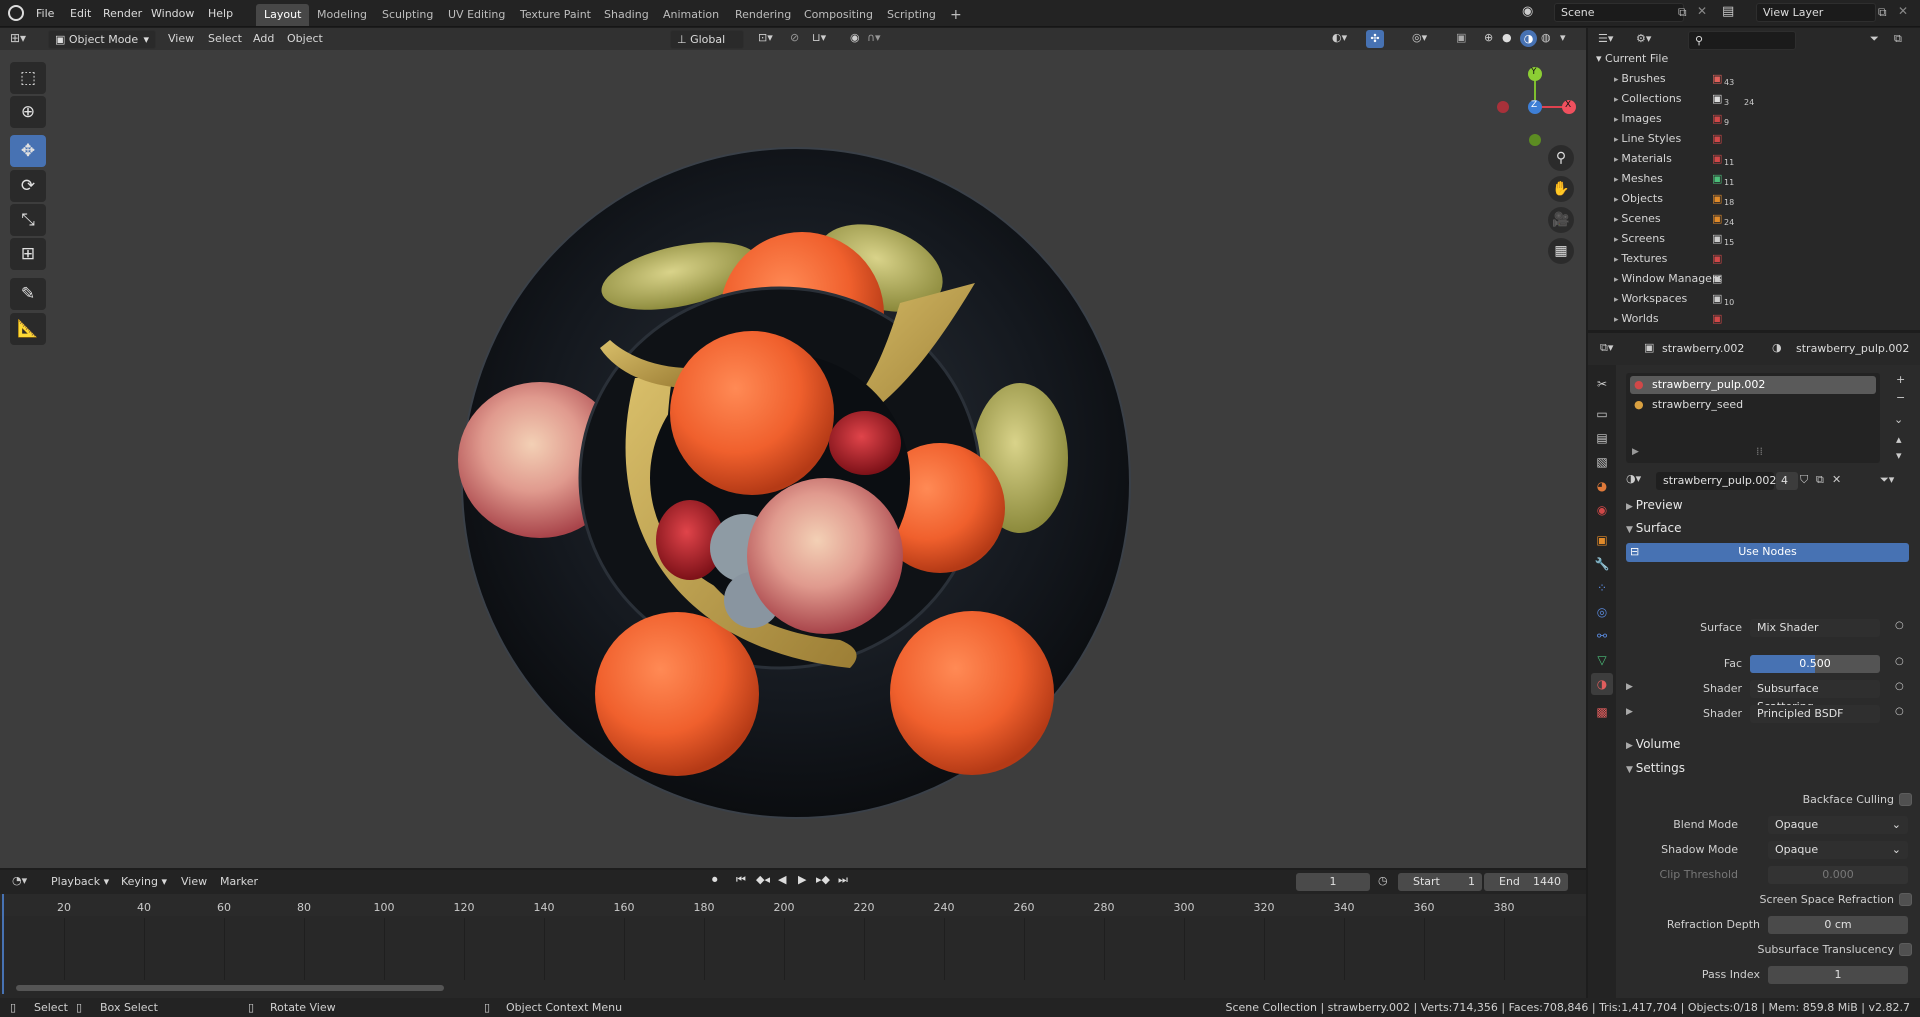 The height and width of the screenshot is (1017, 1920). What do you see at coordinates (263, 39) in the screenshot?
I see `menu-add: Add` at bounding box center [263, 39].